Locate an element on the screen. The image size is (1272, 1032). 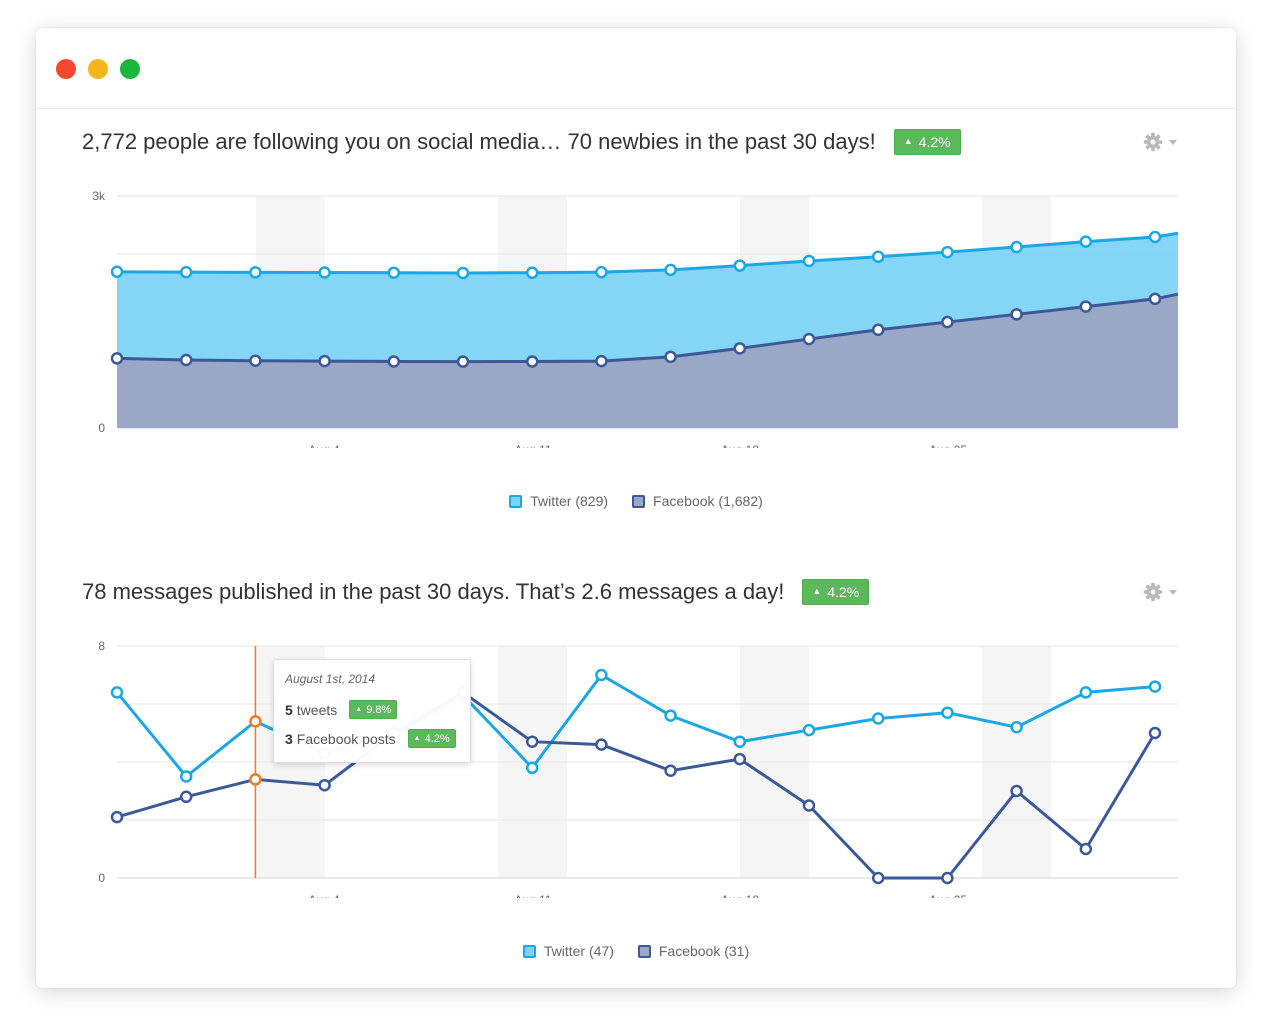
legend-item-facebook: Facebook (1,682) is located at coordinates (697, 501).